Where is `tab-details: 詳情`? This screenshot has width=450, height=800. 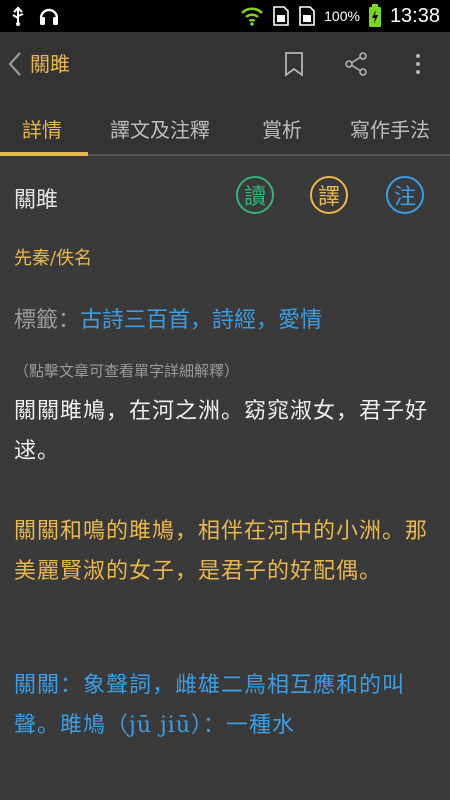
tab-details: 詳情 is located at coordinates (42, 128).